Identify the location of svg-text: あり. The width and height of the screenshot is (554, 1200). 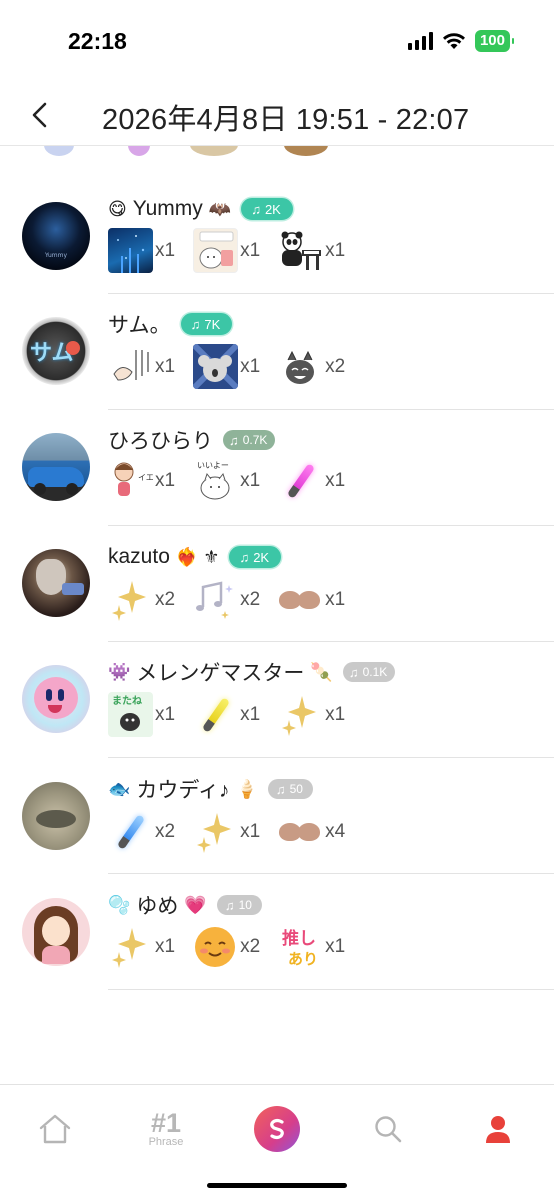
(303, 959).